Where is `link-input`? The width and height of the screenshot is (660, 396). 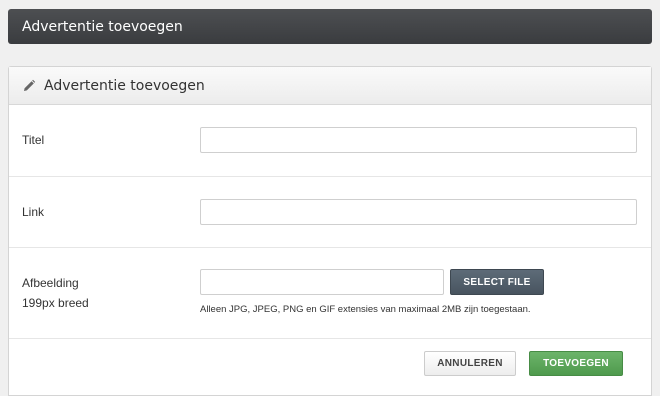 link-input is located at coordinates (418, 212).